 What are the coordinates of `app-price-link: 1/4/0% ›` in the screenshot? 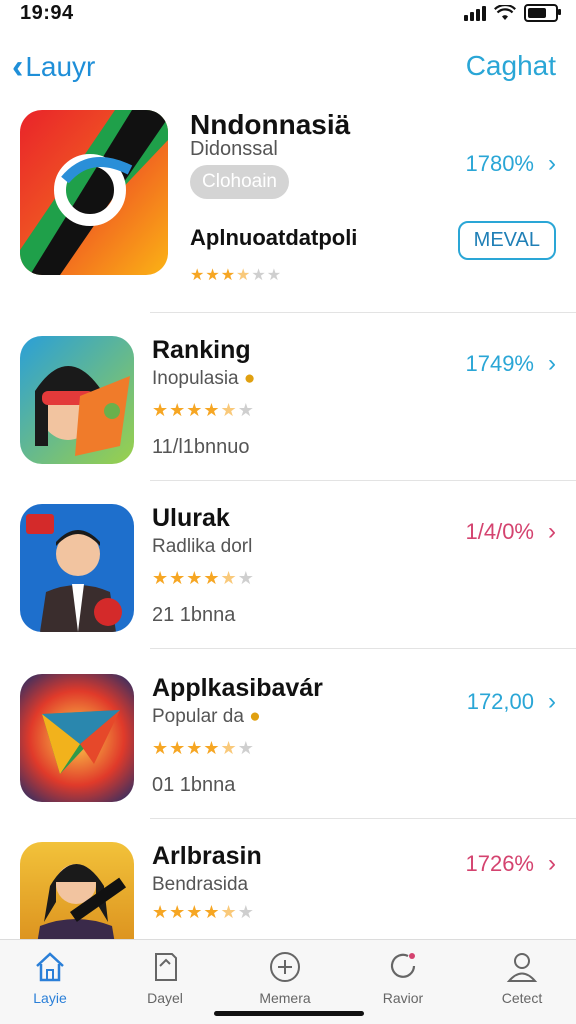 It's located at (511, 532).